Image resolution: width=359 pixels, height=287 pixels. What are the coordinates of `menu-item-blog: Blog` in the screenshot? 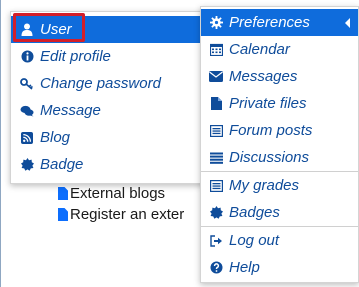 It's located at (110, 137).